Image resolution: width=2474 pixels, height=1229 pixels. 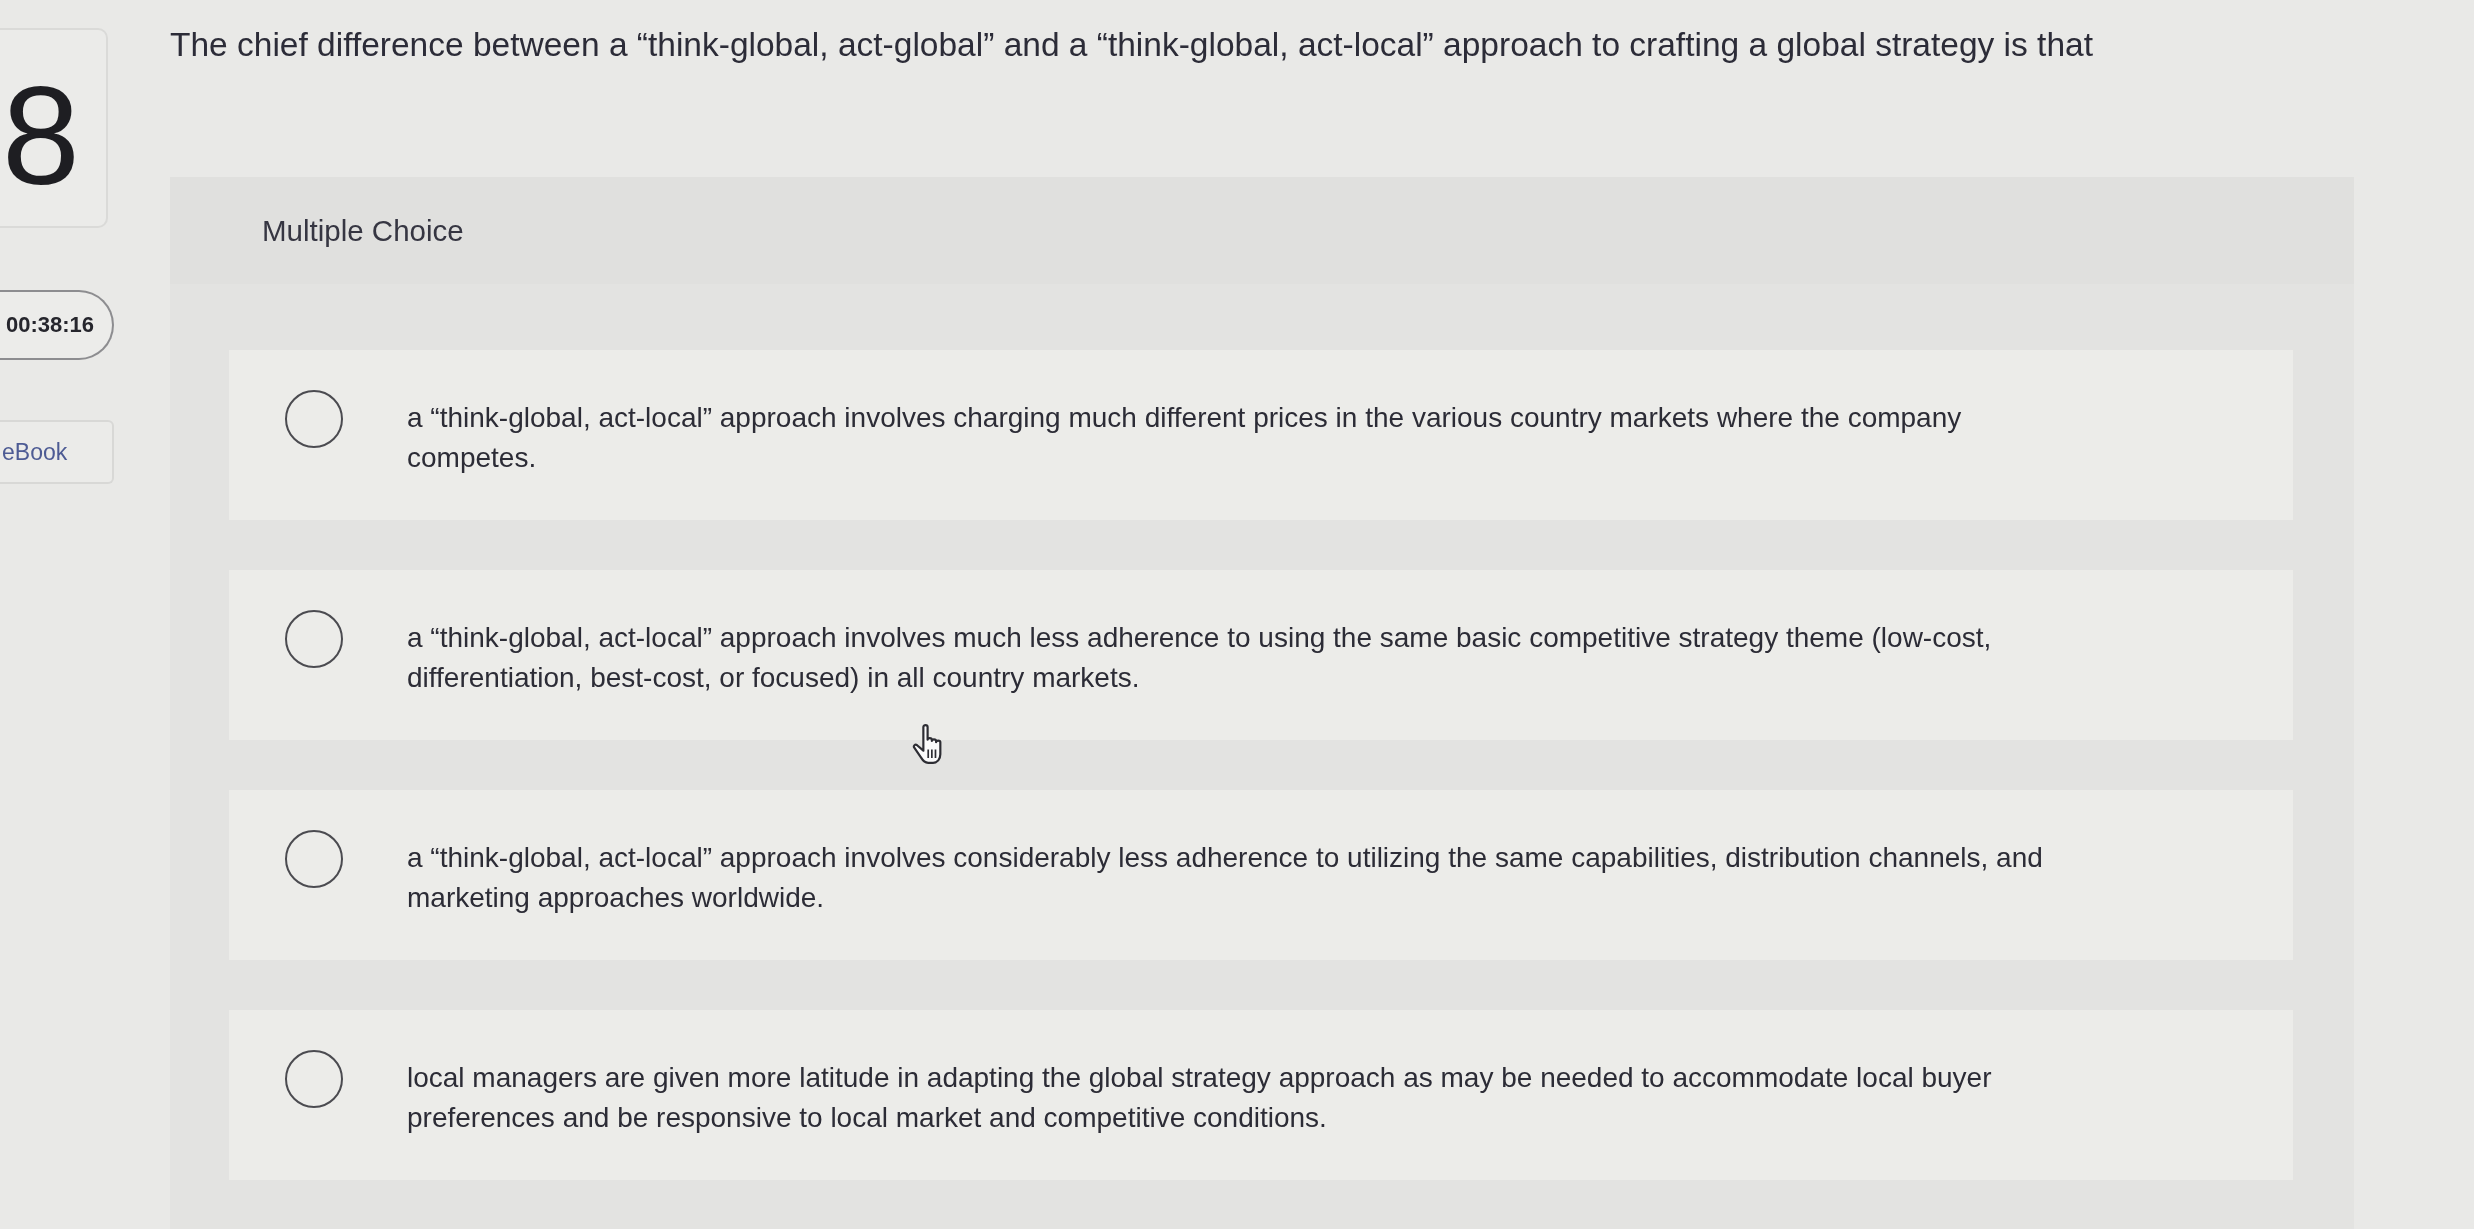 What do you see at coordinates (1185, 438) in the screenshot?
I see `option-text: a “think-global, act-local” approach involves charging much different prices in the various country markets where the company competes.` at bounding box center [1185, 438].